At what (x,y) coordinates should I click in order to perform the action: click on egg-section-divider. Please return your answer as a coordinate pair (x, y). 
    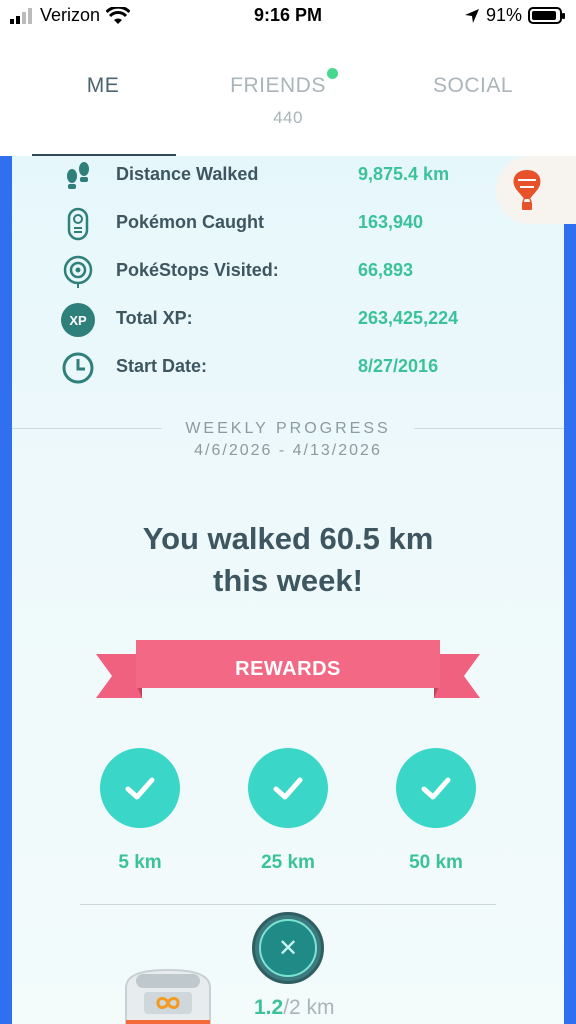
    Looking at the image, I should click on (288, 904).